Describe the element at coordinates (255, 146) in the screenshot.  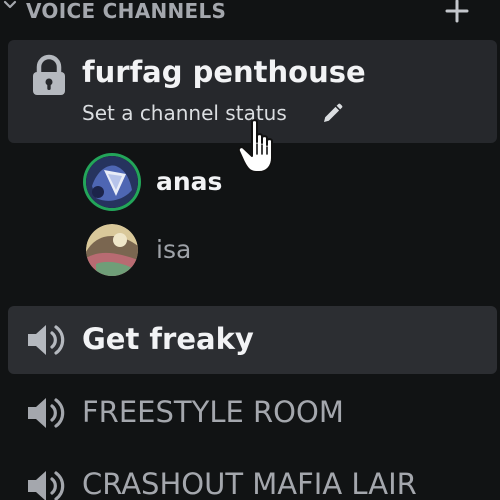
I see `hand-cursor-icon` at that location.